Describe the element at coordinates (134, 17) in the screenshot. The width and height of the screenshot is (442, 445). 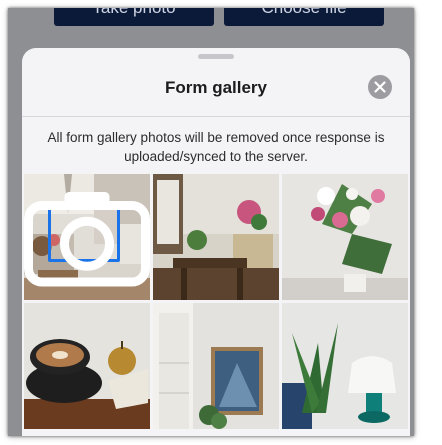
I see `take-photo-button: Take photo` at that location.